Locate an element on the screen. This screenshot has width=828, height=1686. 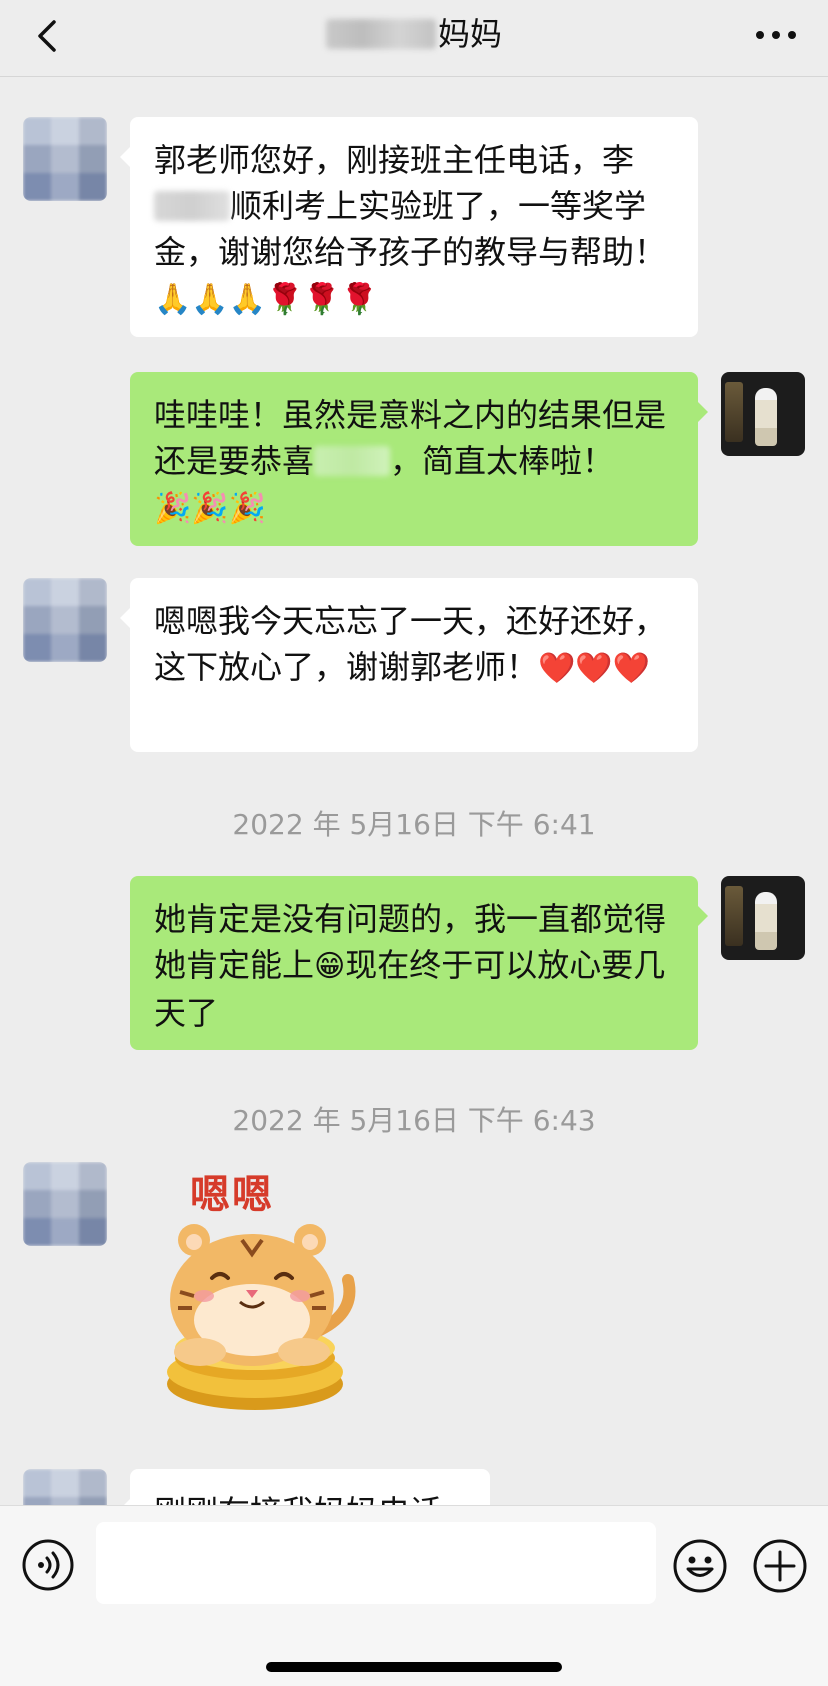
message-bubble: 哇哇哇！虽然是意料之内的结果但是还是要恭喜 ，简直太棒啦！ 🎉🎉🎉 is located at coordinates (419, 459).